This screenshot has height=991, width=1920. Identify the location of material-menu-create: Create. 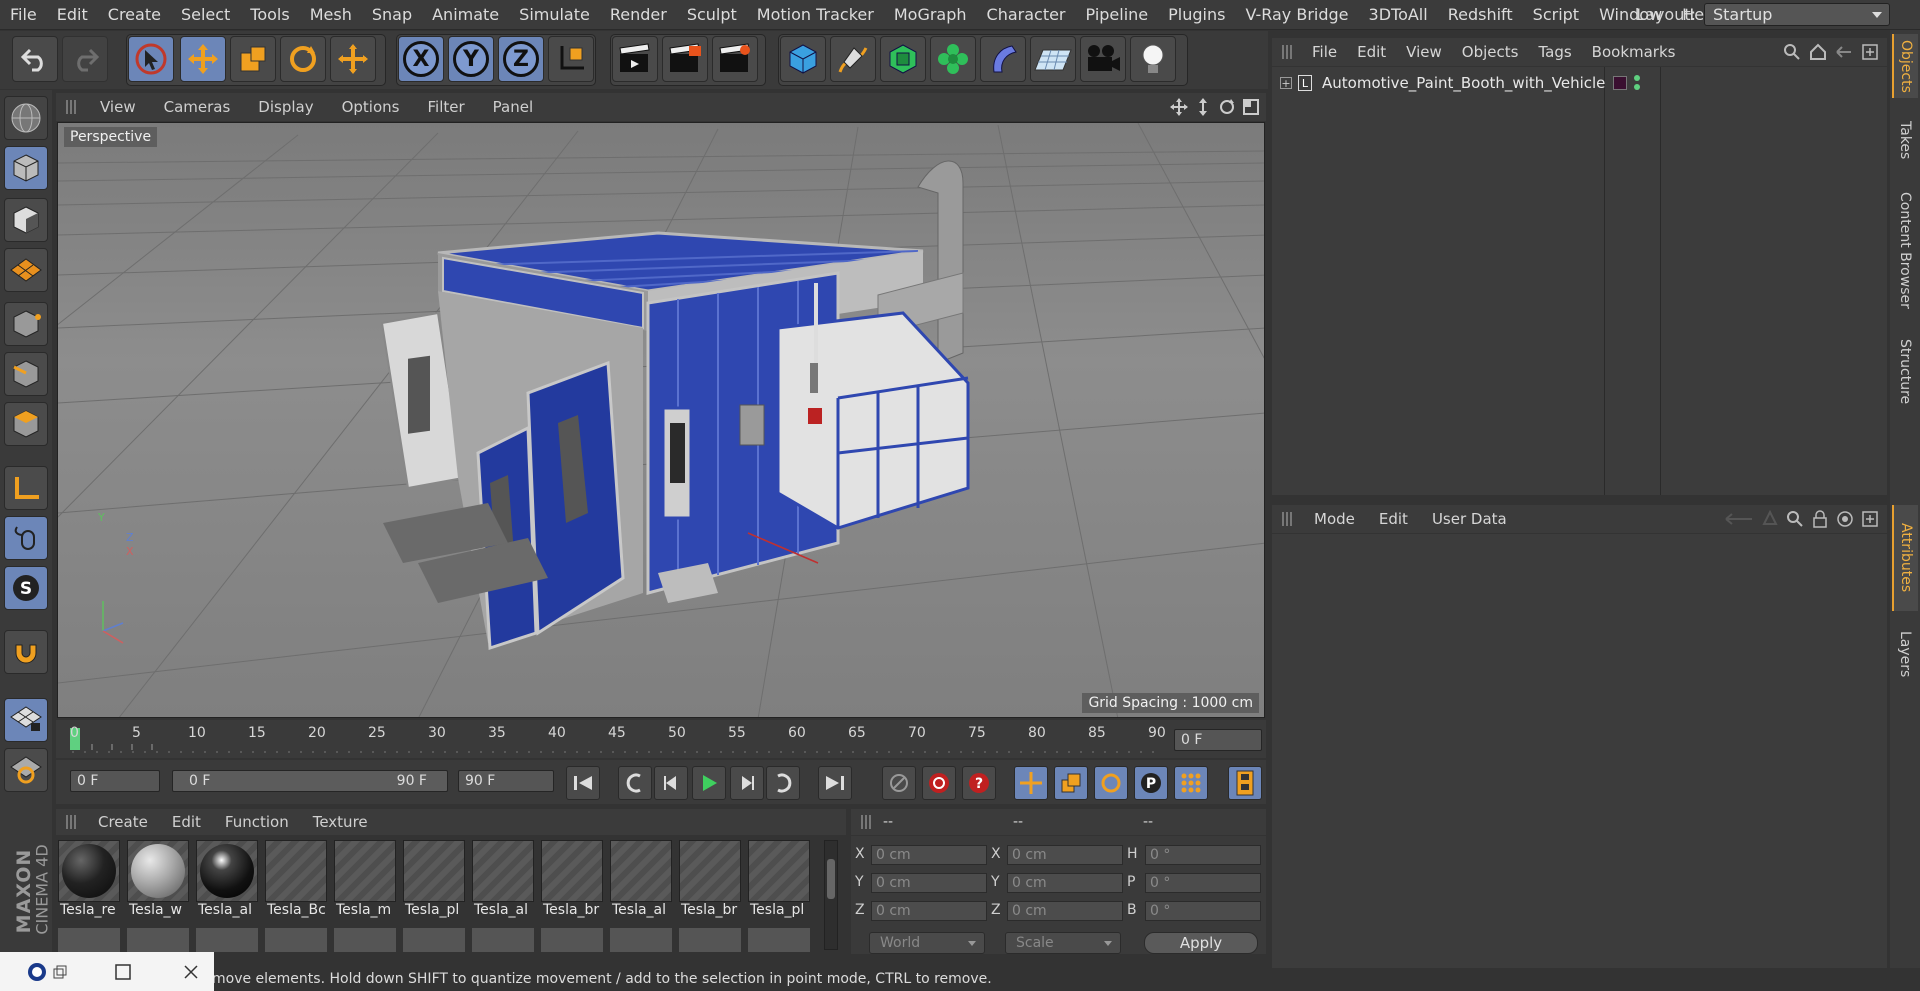
(123, 822).